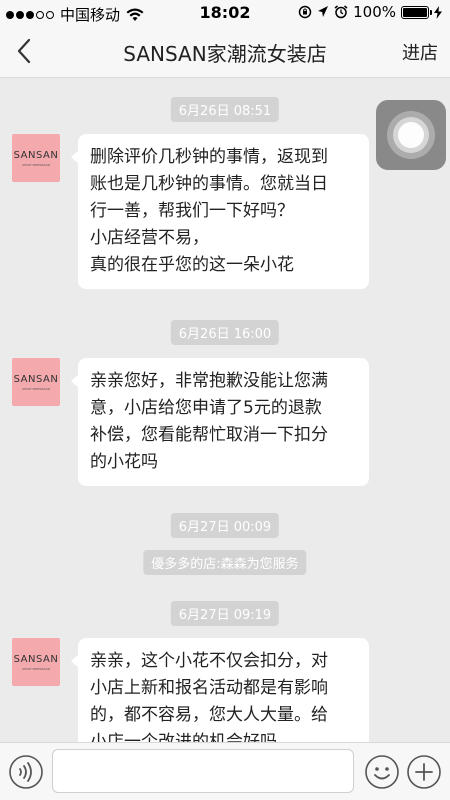  Describe the element at coordinates (209, 715) in the screenshot. I see `message-line: 的，都不容易，您大人大量。给` at that location.